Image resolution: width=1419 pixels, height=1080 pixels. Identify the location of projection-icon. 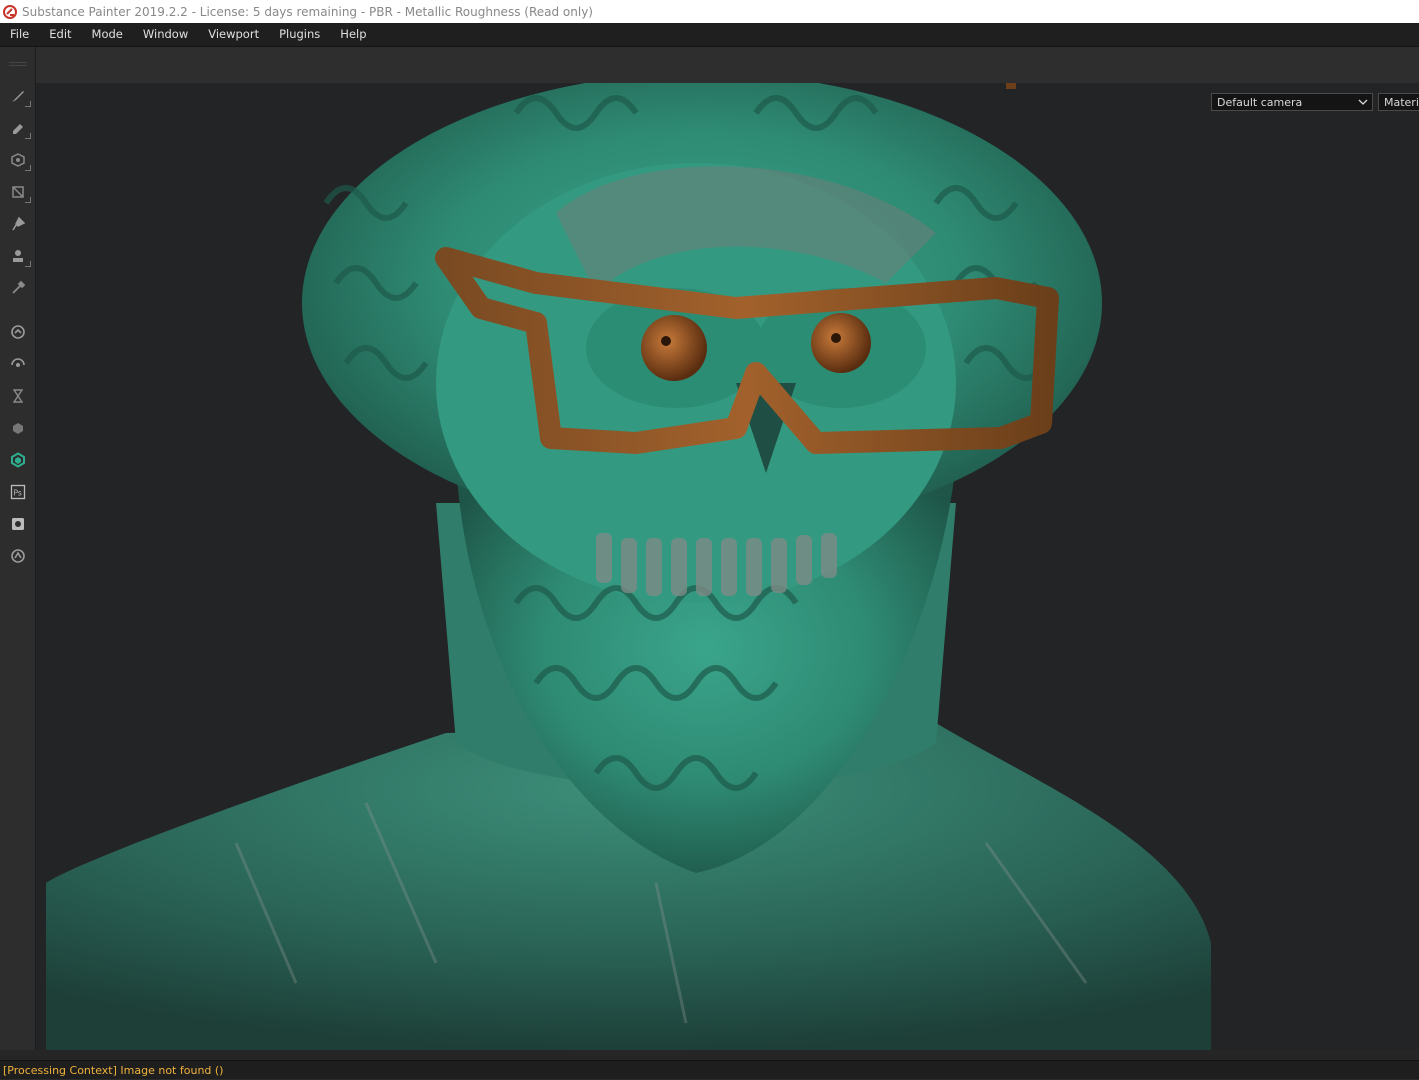
(18, 160).